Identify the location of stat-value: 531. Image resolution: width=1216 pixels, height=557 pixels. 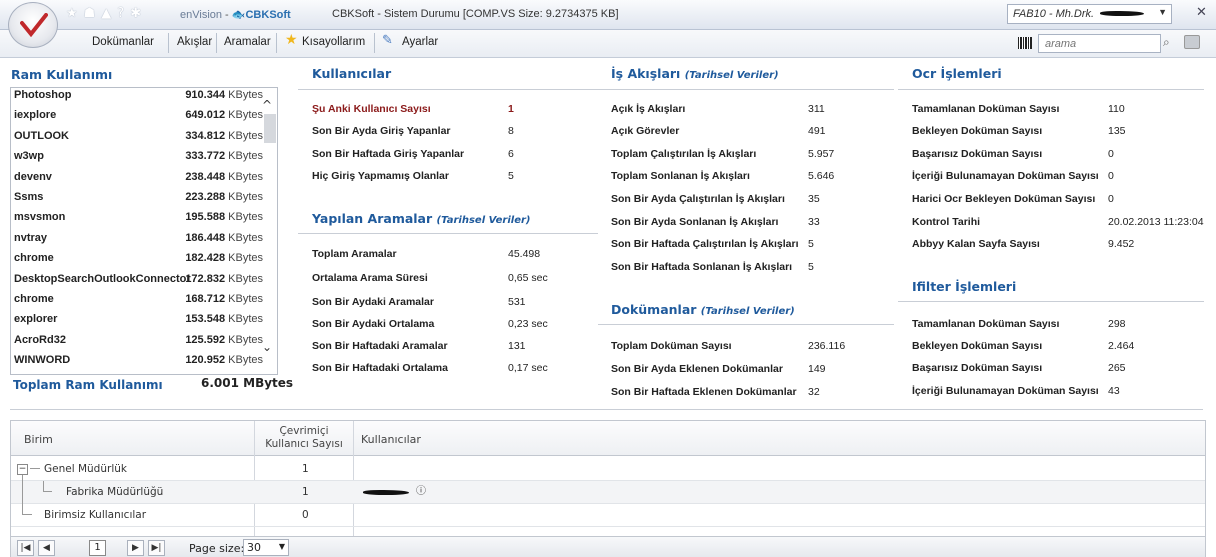
(517, 302).